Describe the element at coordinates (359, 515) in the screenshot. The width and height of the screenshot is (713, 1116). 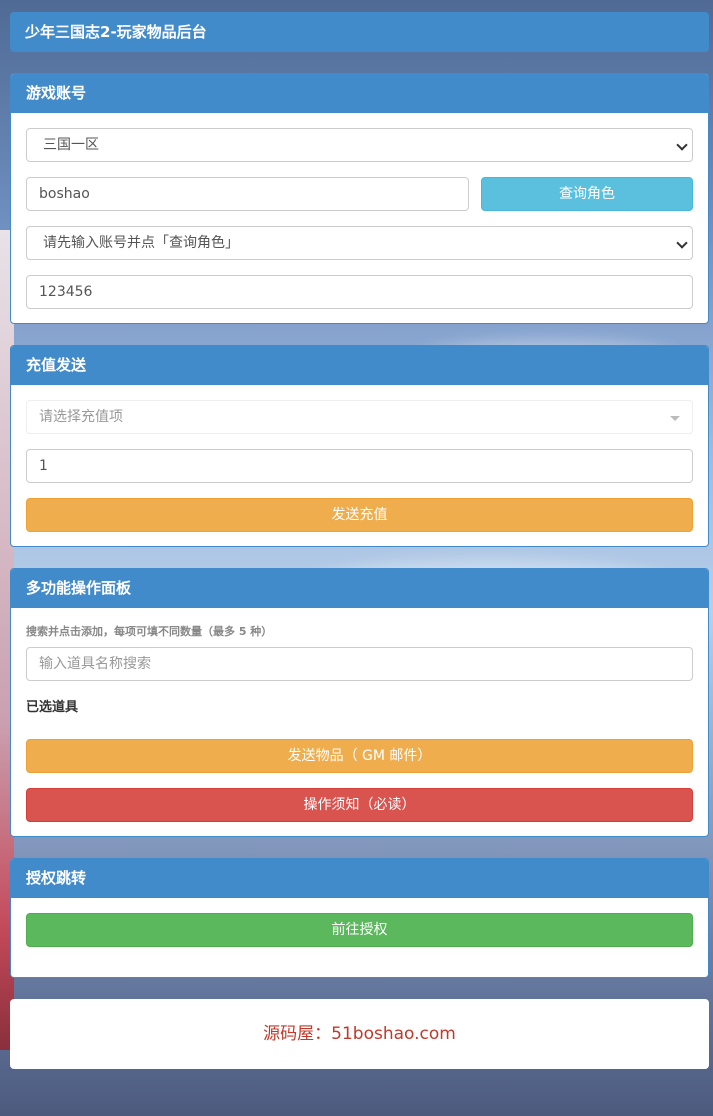
I see `send-recharge-button: 发送充值` at that location.